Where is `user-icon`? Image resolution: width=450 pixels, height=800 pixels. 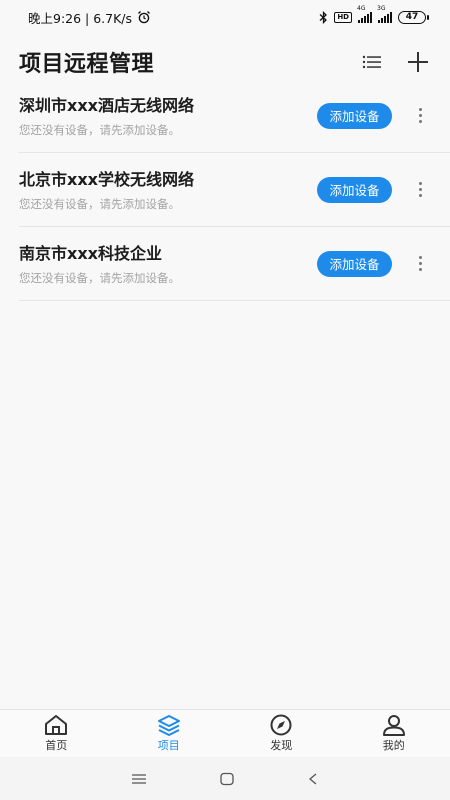
user-icon is located at coordinates (393, 725).